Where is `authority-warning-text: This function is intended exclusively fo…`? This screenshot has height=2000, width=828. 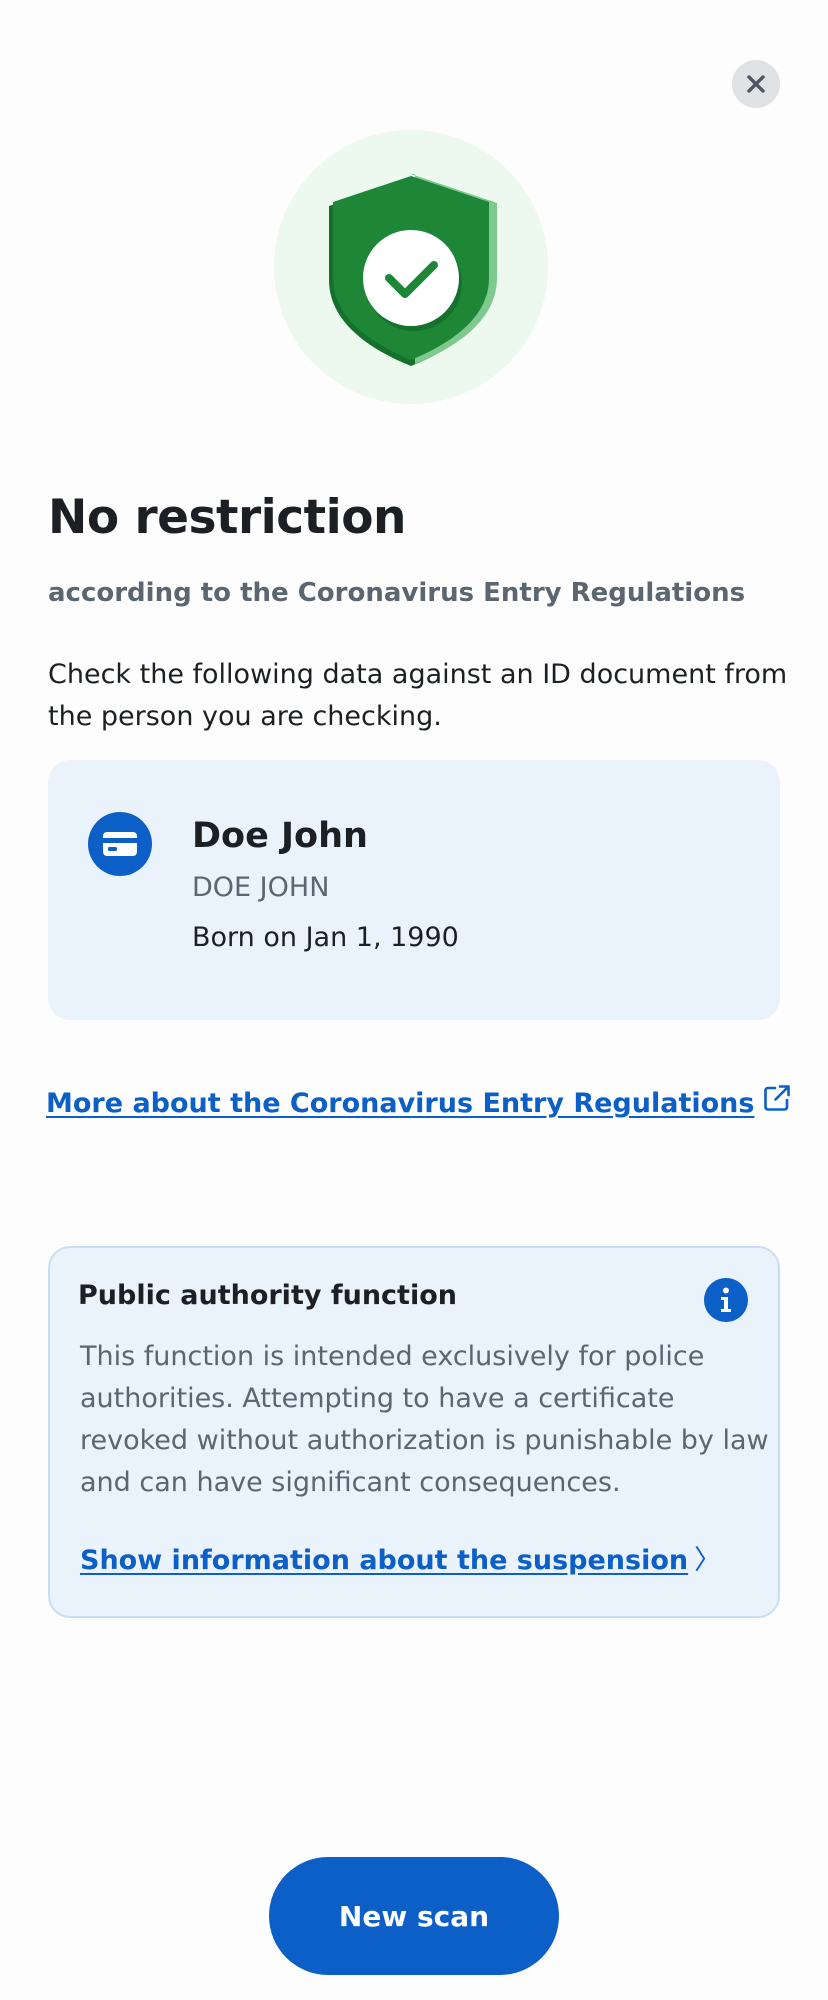 authority-warning-text: This function is intended exclusively fo… is located at coordinates (424, 1419).